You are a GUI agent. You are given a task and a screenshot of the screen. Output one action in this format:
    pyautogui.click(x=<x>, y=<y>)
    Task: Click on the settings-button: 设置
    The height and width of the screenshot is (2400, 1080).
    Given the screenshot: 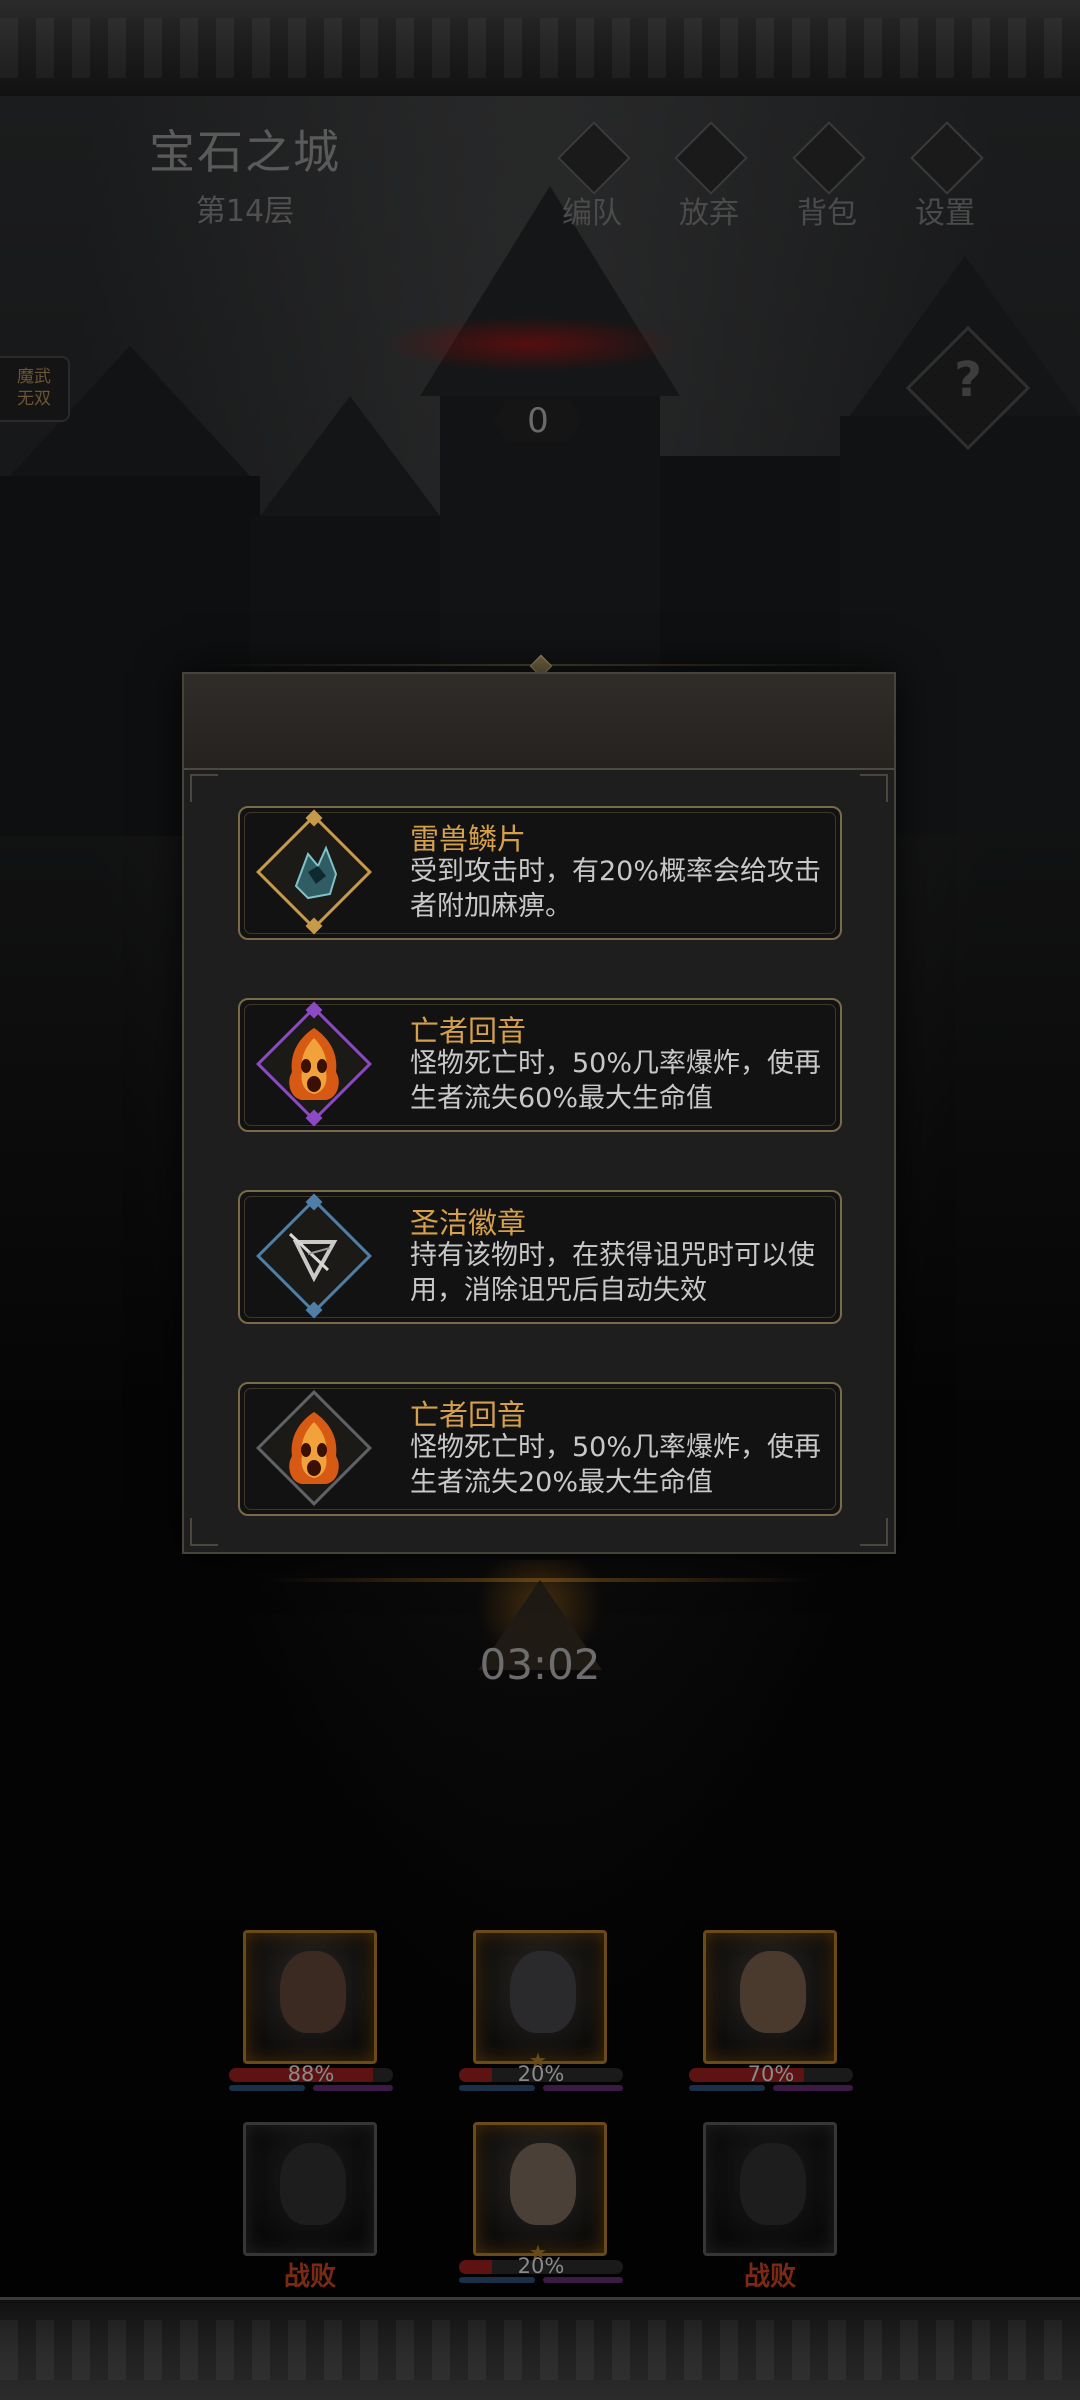 What is the action you would take?
    pyautogui.click(x=945, y=176)
    